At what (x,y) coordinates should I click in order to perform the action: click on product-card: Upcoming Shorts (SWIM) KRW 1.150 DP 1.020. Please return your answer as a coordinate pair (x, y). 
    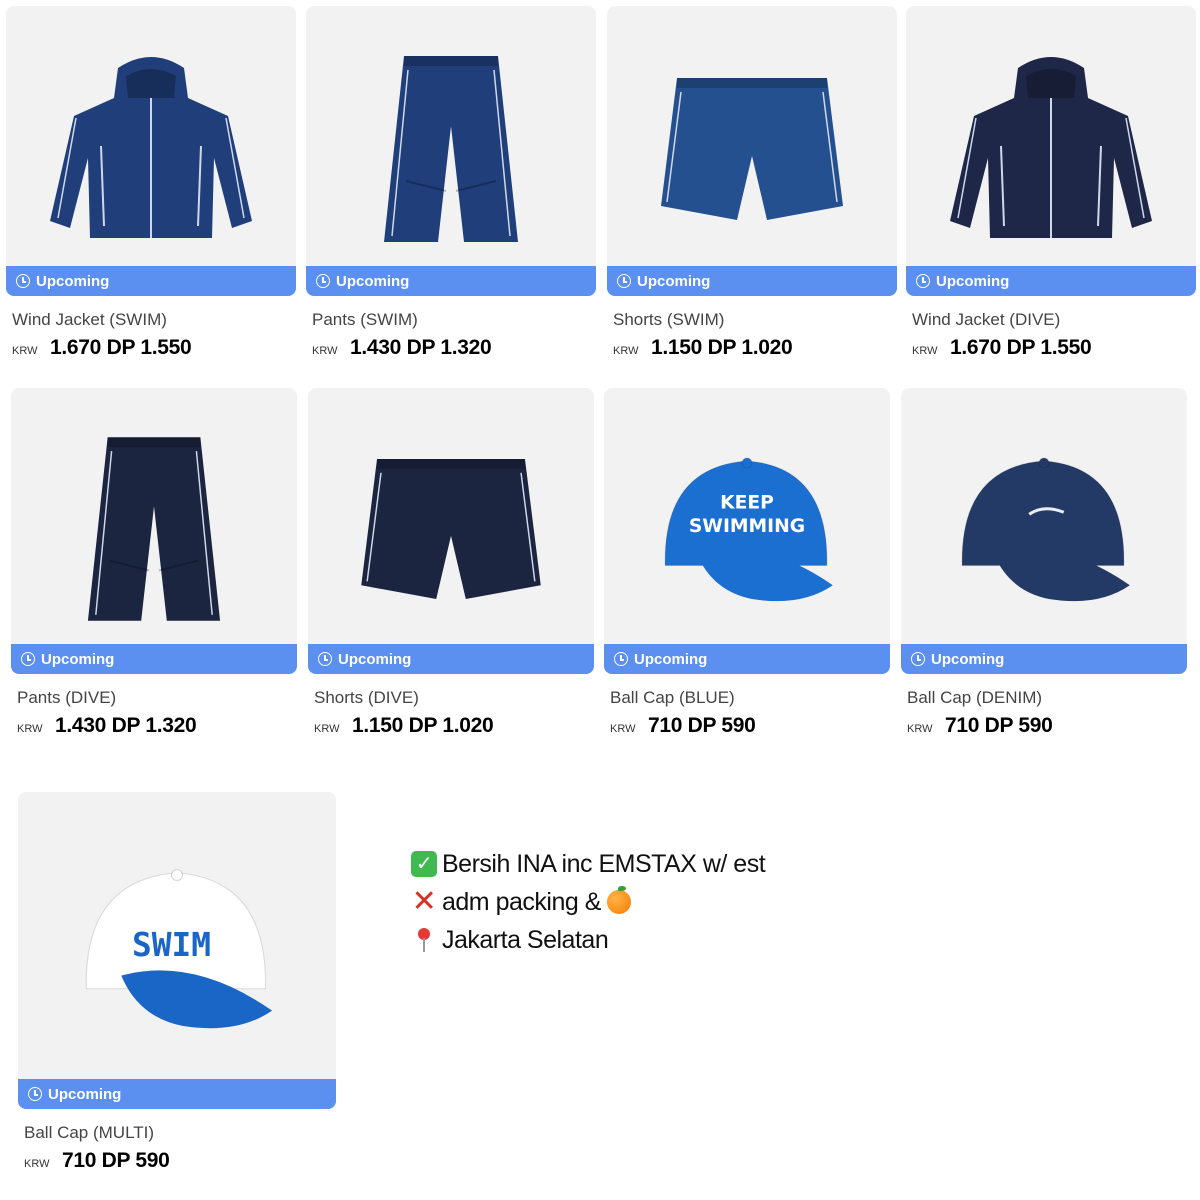
    Looking at the image, I should click on (752, 183).